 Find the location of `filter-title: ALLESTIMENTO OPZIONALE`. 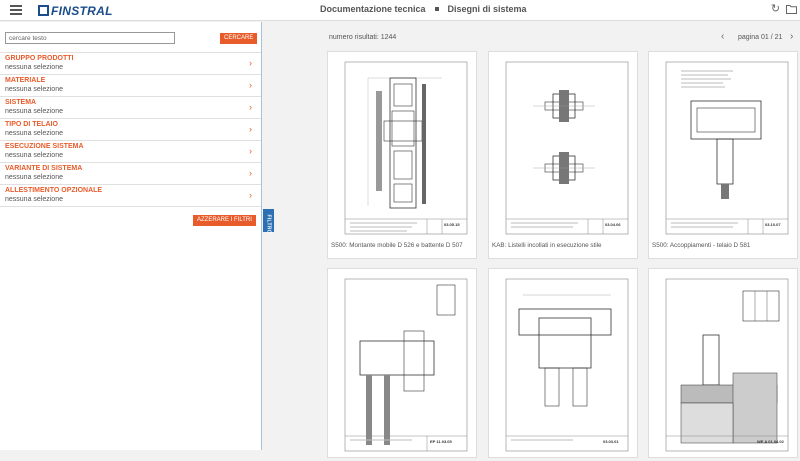

filter-title: ALLESTIMENTO OPZIONALE is located at coordinates (54, 190).